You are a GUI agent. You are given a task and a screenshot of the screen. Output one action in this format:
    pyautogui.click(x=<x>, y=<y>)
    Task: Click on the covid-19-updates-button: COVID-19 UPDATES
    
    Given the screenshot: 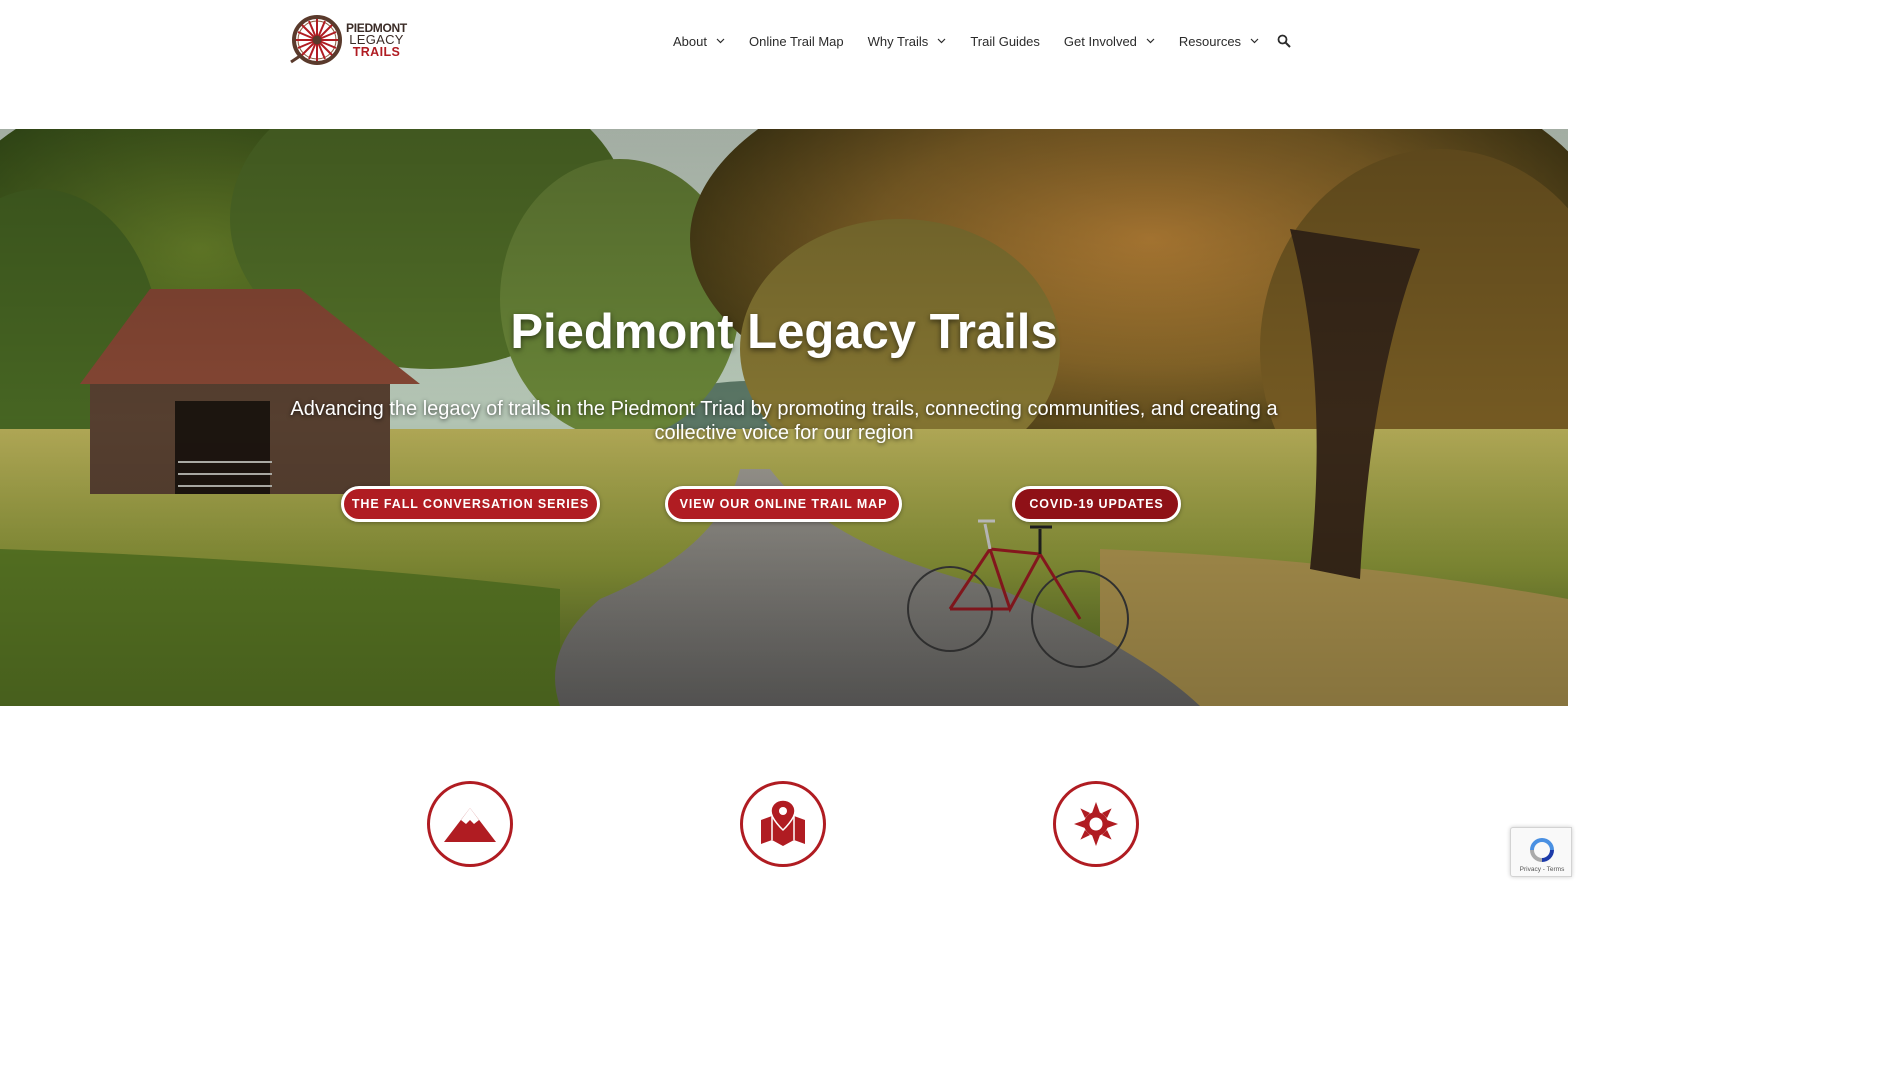 What is the action you would take?
    pyautogui.click(x=1096, y=504)
    